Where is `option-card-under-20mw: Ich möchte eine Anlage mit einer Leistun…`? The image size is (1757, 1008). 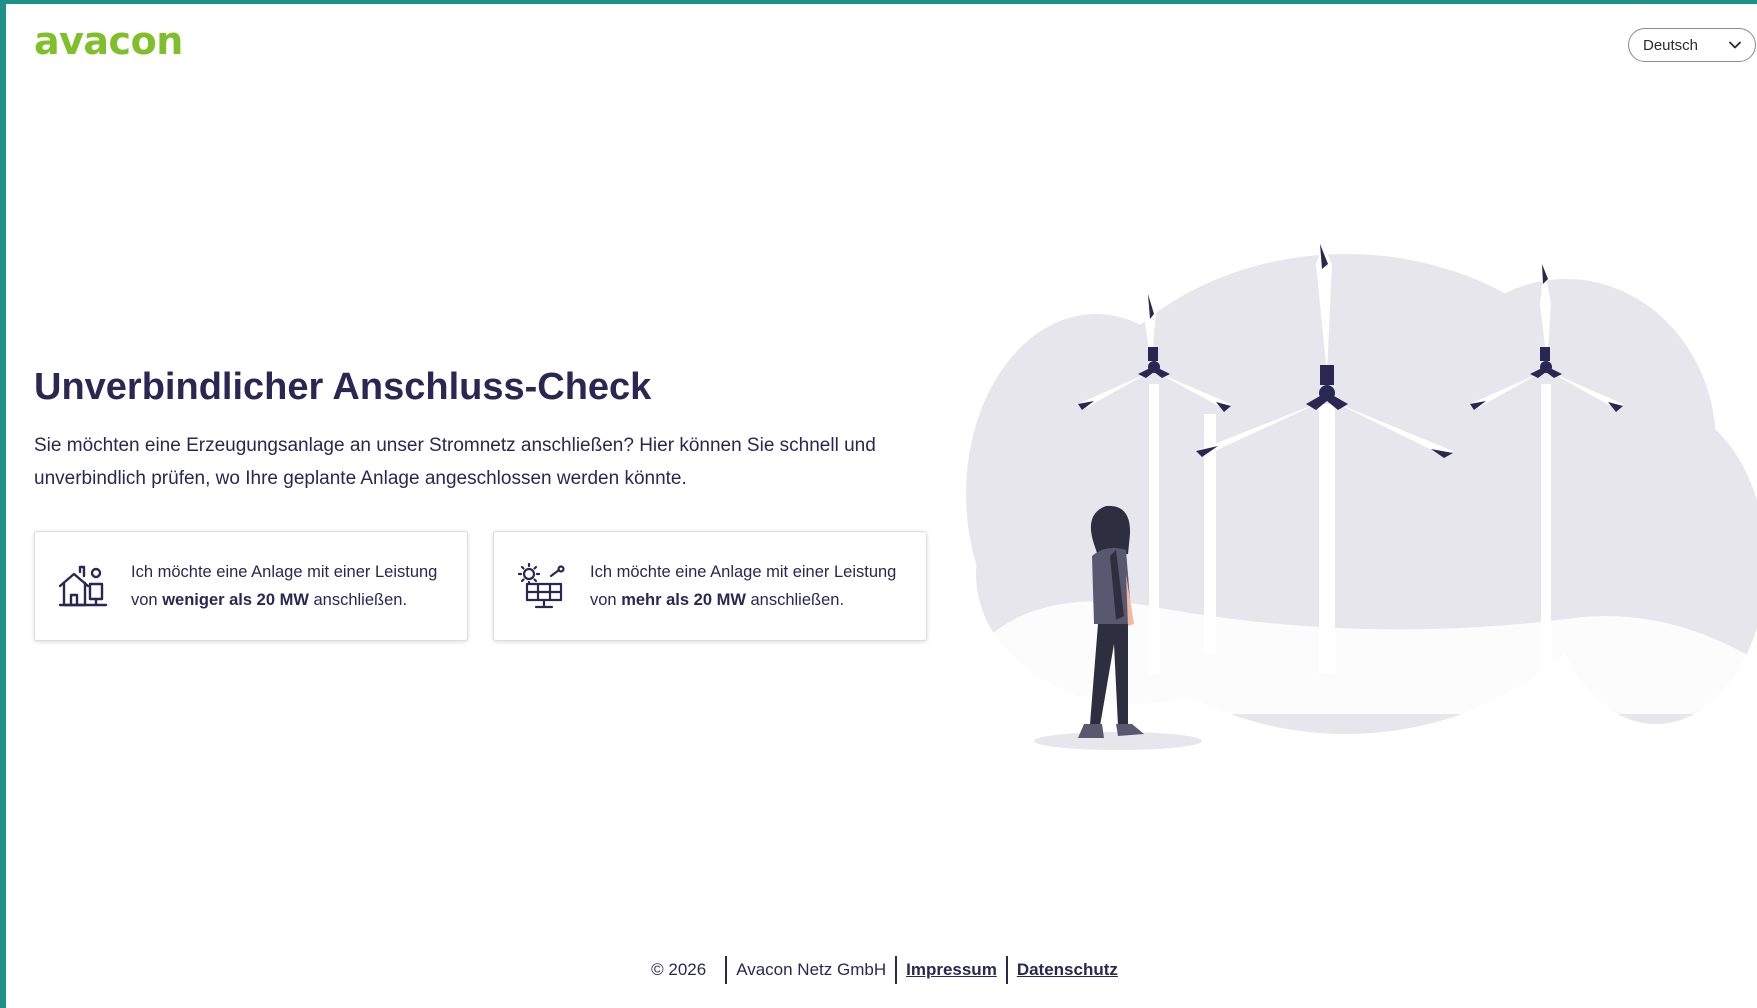
option-card-under-20mw: Ich möchte eine Anlage mit einer Leistun… is located at coordinates (251, 586).